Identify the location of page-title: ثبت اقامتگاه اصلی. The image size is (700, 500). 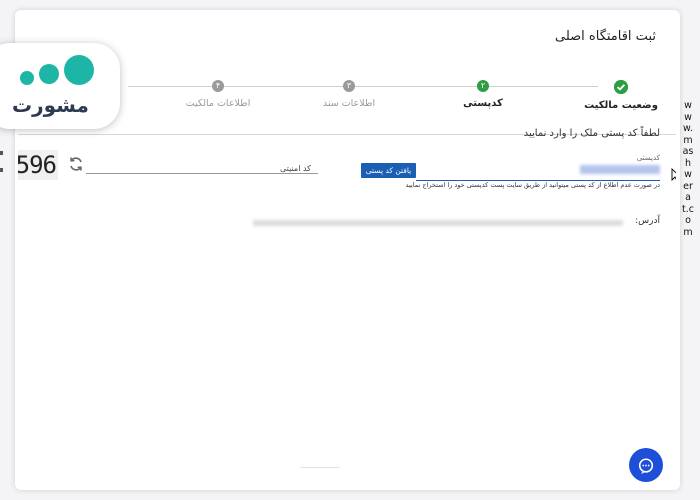
(605, 36).